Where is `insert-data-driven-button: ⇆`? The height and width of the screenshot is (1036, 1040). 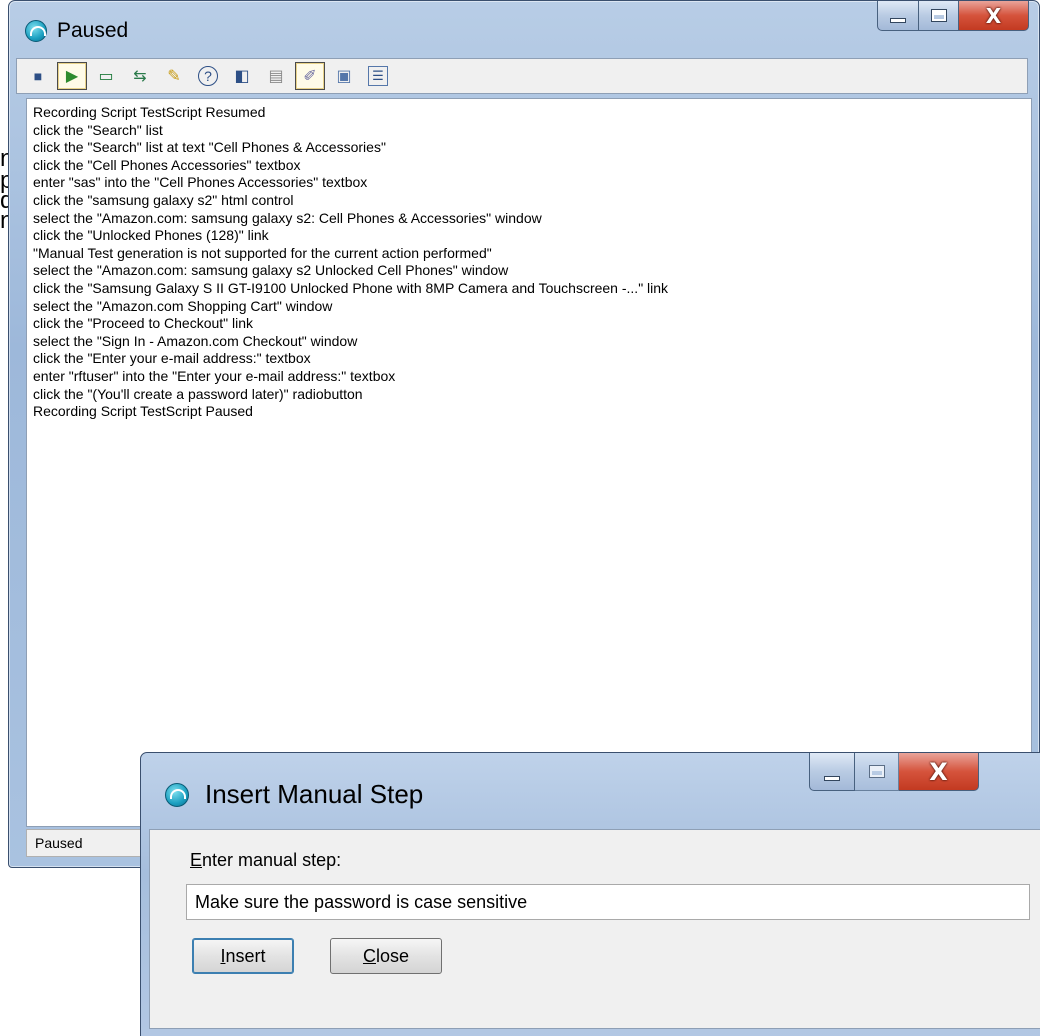 insert-data-driven-button: ⇆ is located at coordinates (140, 76).